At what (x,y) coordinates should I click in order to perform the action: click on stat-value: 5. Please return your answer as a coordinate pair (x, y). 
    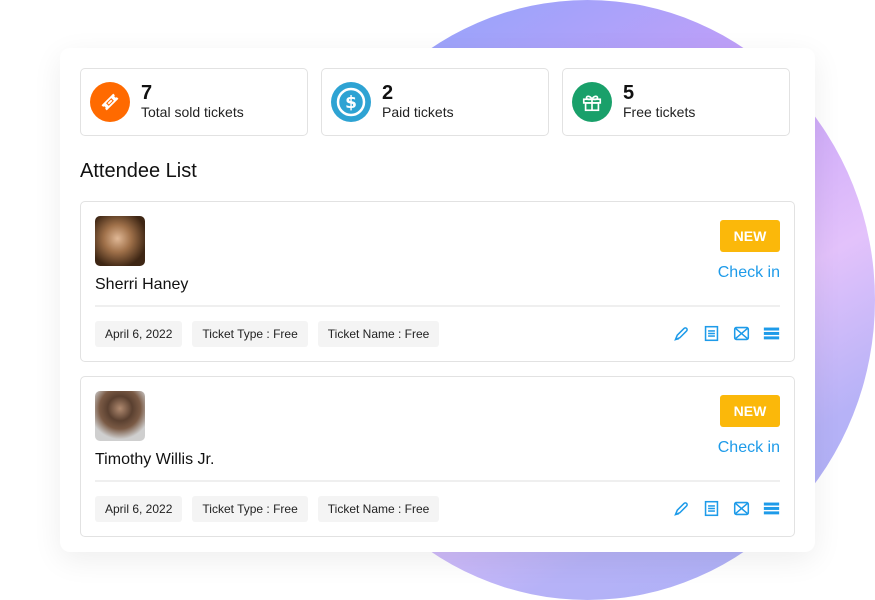
    Looking at the image, I should click on (629, 93).